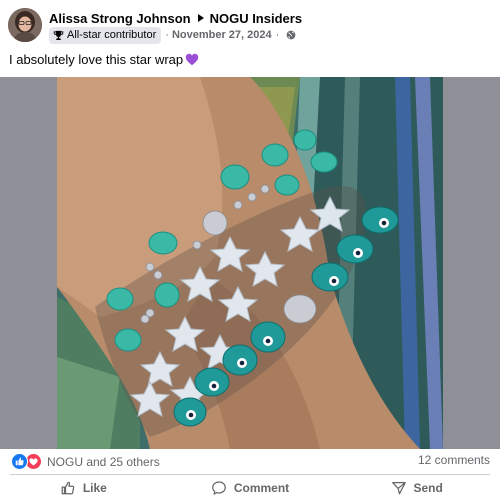  I want to click on contributor-badge: All-star contributor, so click(105, 35).